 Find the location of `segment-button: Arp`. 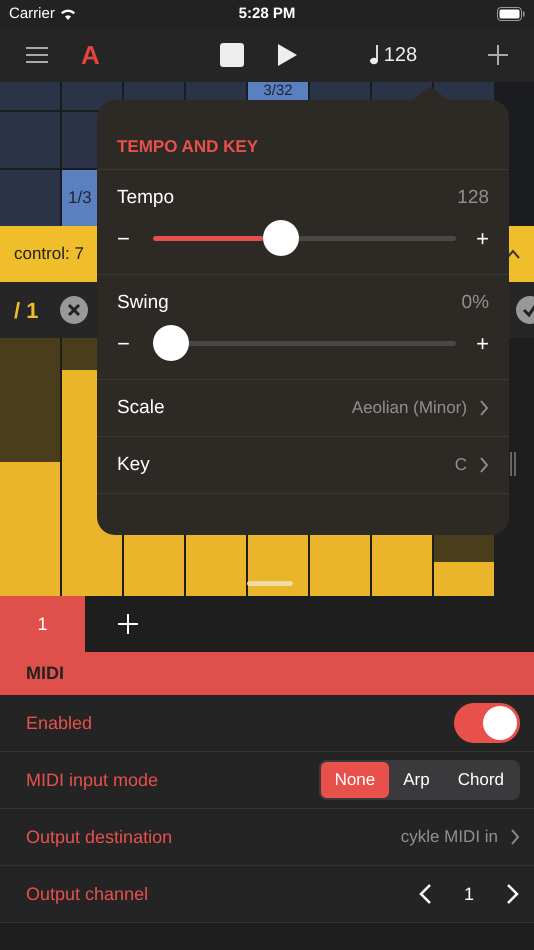

segment-button: Arp is located at coordinates (416, 780).